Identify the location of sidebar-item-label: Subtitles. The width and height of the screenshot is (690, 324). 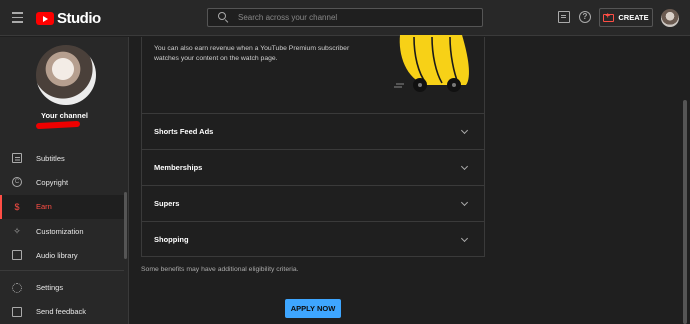
(50, 158).